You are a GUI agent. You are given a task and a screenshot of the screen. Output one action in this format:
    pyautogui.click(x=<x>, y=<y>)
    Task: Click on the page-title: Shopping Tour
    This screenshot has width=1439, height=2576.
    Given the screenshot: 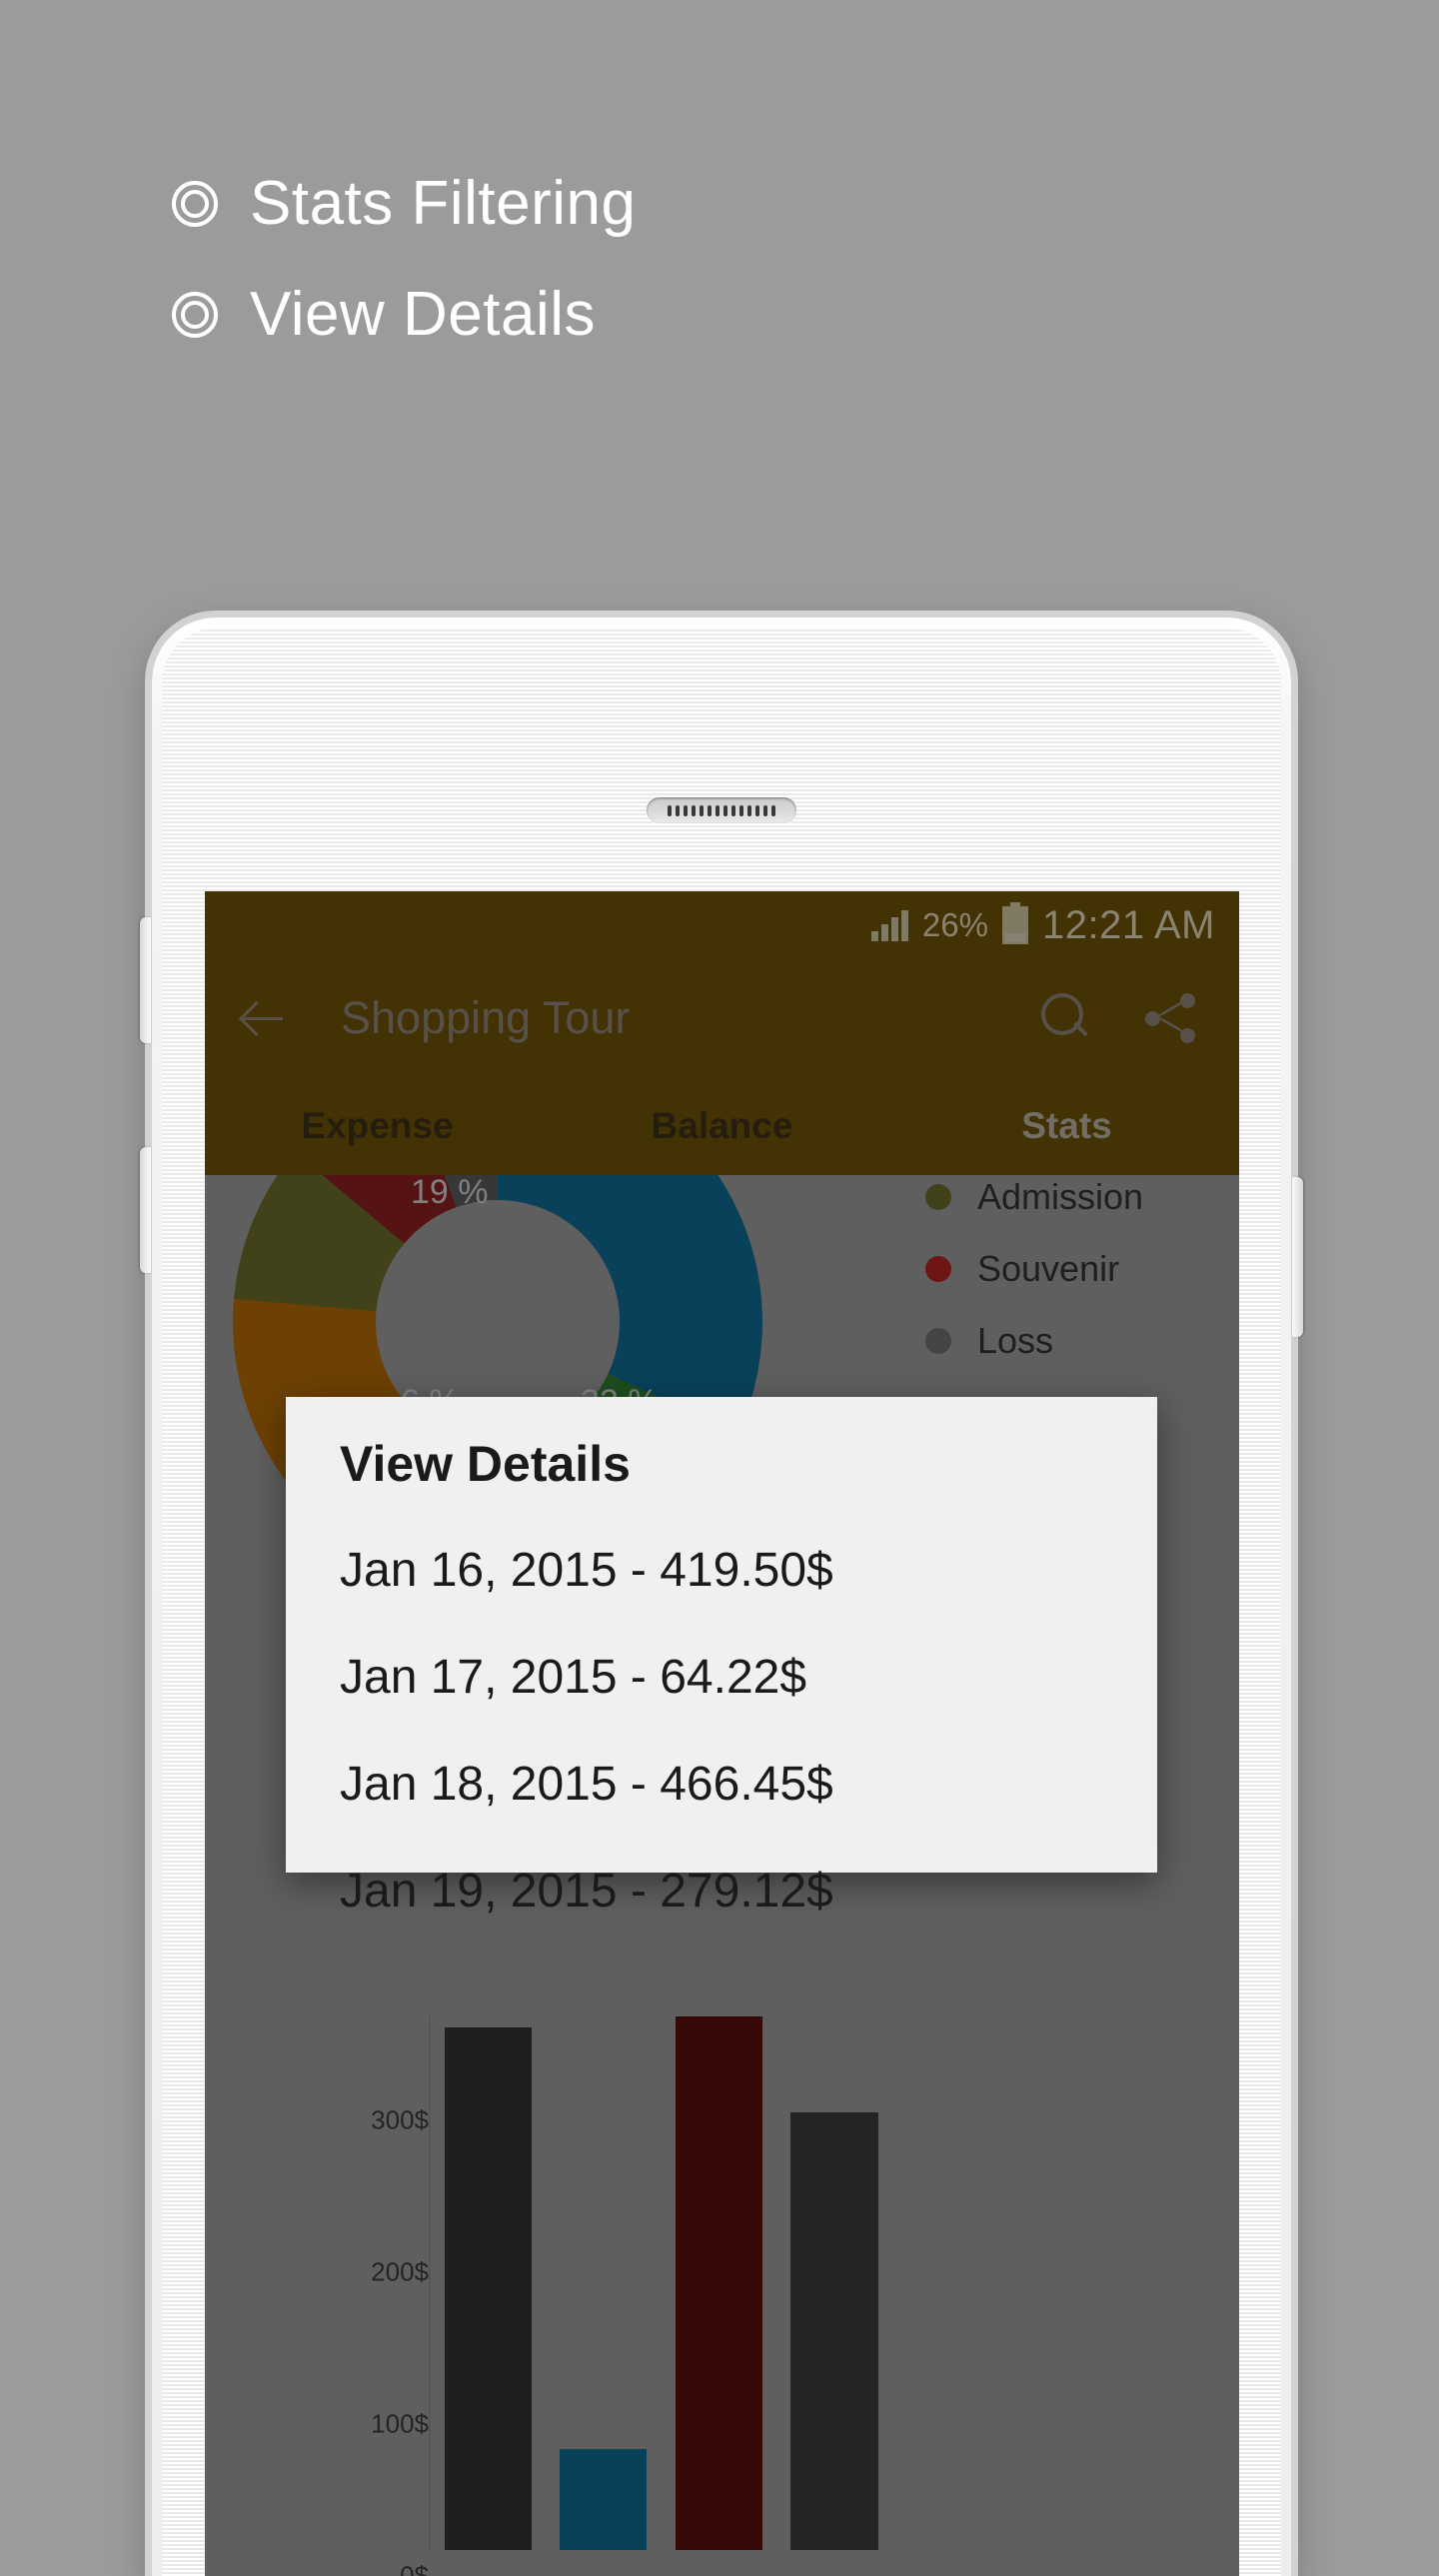 What is the action you would take?
    pyautogui.click(x=690, y=1018)
    